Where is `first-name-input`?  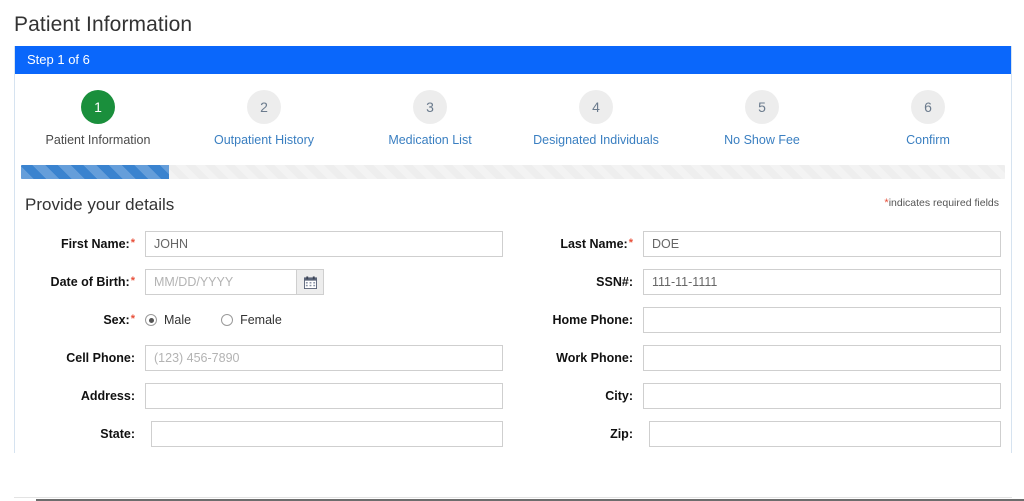
first-name-input is located at coordinates (324, 244).